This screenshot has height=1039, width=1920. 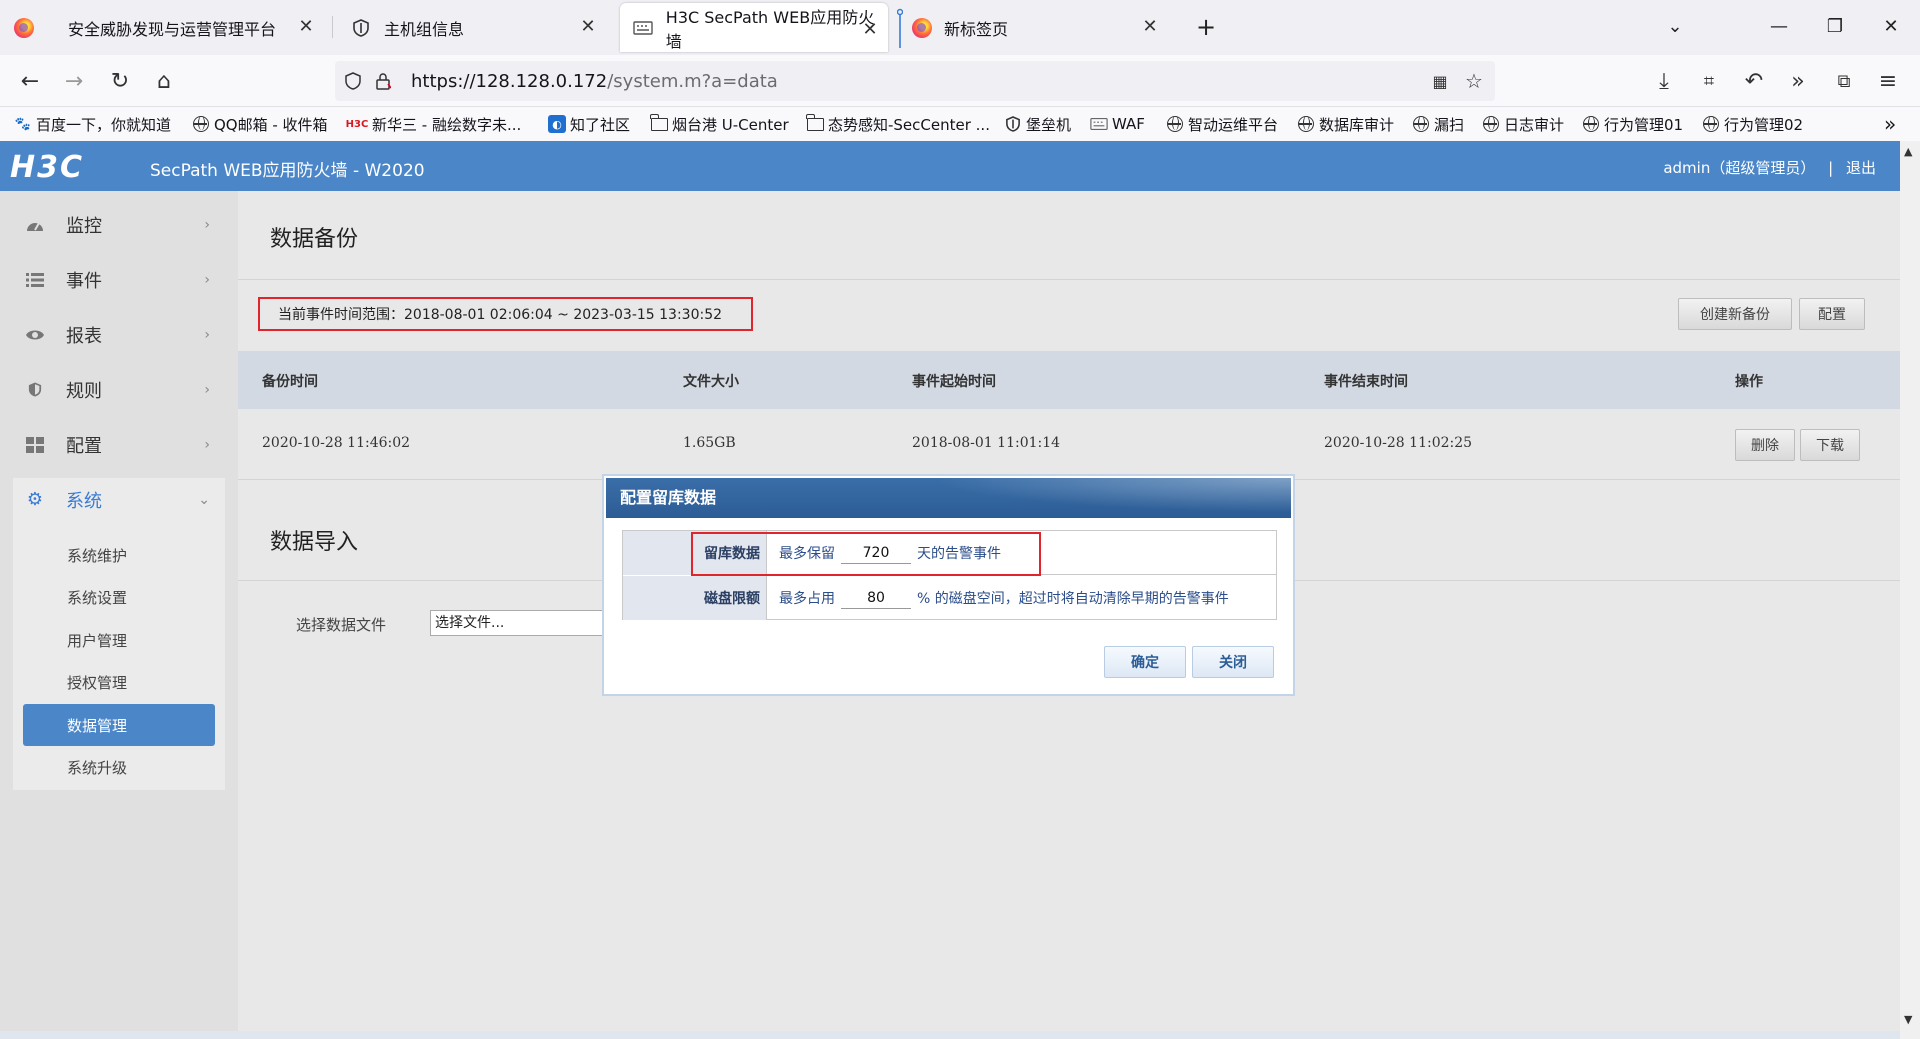 I want to click on menu-icon: ≡, so click(x=1888, y=81).